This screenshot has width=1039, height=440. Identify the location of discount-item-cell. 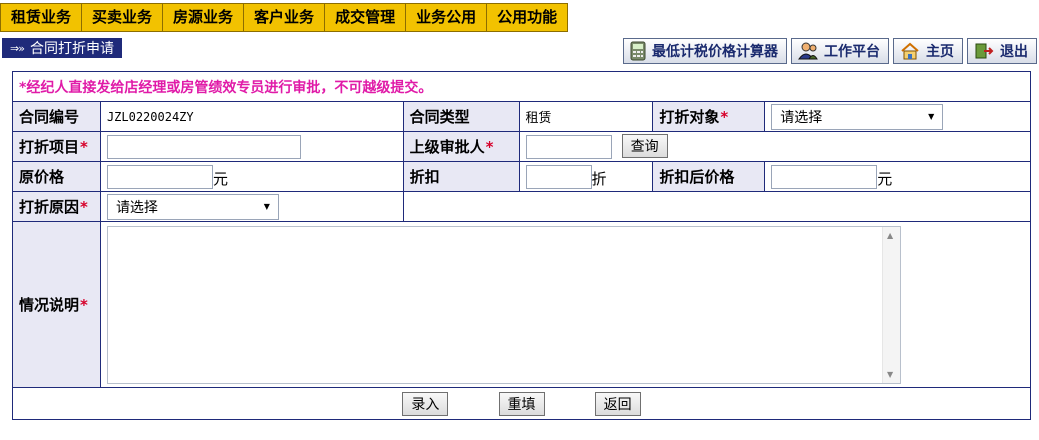
(251, 146).